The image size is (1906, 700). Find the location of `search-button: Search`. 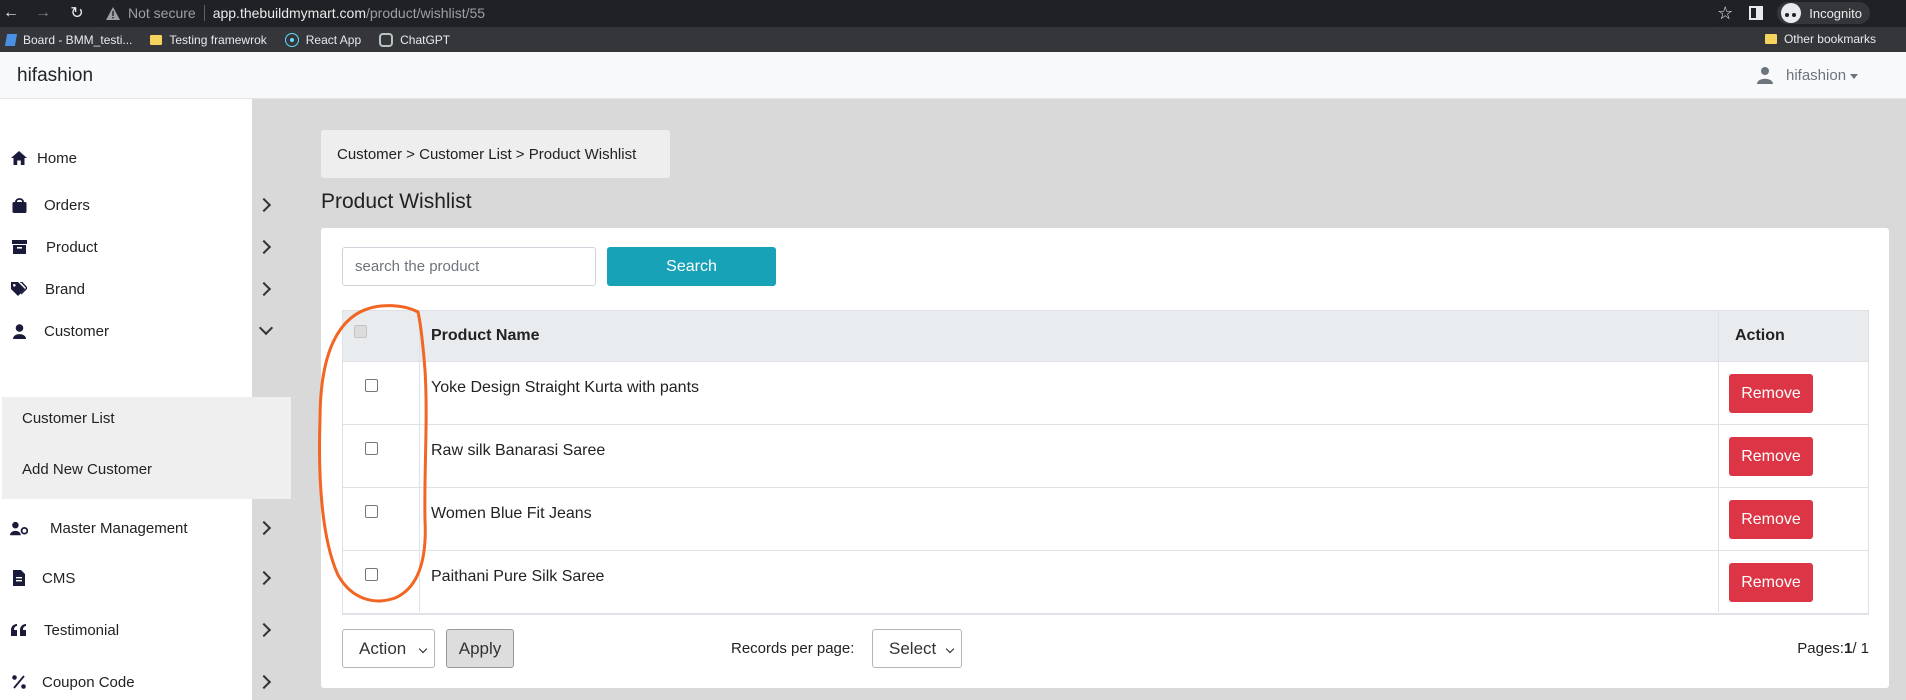

search-button: Search is located at coordinates (691, 266).